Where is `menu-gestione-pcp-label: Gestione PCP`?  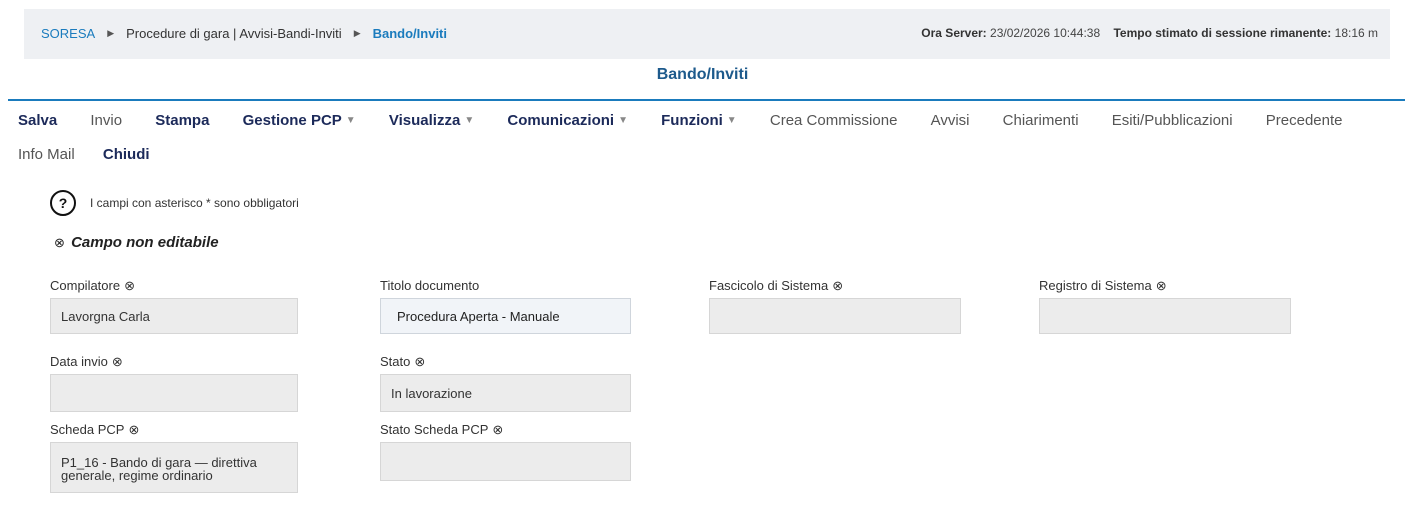 menu-gestione-pcp-label: Gestione PCP is located at coordinates (292, 120).